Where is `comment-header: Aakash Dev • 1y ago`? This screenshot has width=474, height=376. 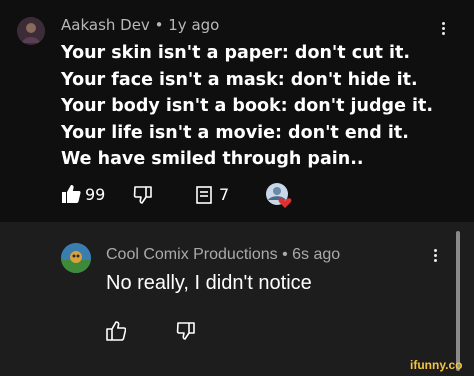 comment-header: Aakash Dev • 1y ago is located at coordinates (140, 25).